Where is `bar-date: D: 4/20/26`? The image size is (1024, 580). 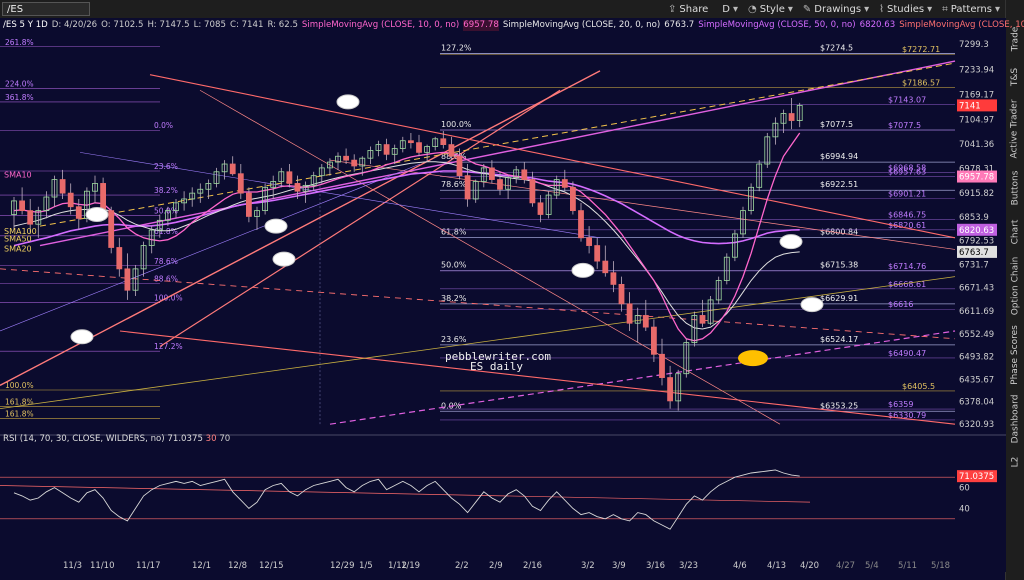
bar-date: D: 4/20/26 is located at coordinates (74, 25).